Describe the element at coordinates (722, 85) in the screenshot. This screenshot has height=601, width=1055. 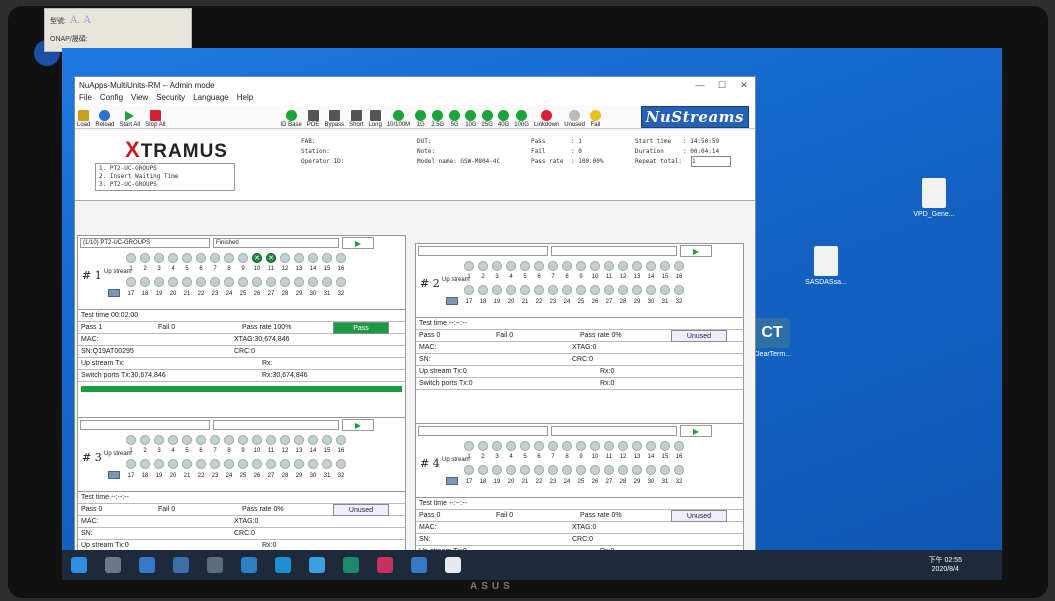
I see `maximize-button: ☐` at that location.